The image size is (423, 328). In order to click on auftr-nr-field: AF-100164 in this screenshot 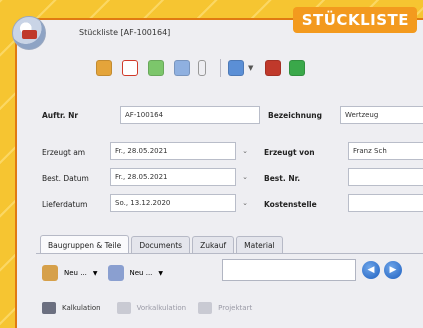, I will do `click(190, 115)`.